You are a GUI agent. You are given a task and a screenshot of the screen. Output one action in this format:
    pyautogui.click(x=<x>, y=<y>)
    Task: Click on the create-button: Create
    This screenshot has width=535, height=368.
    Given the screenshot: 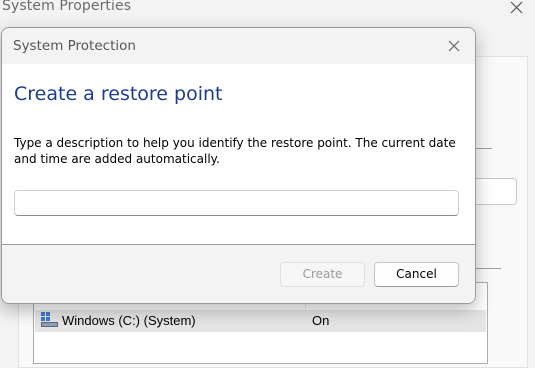 What is the action you would take?
    pyautogui.click(x=322, y=274)
    